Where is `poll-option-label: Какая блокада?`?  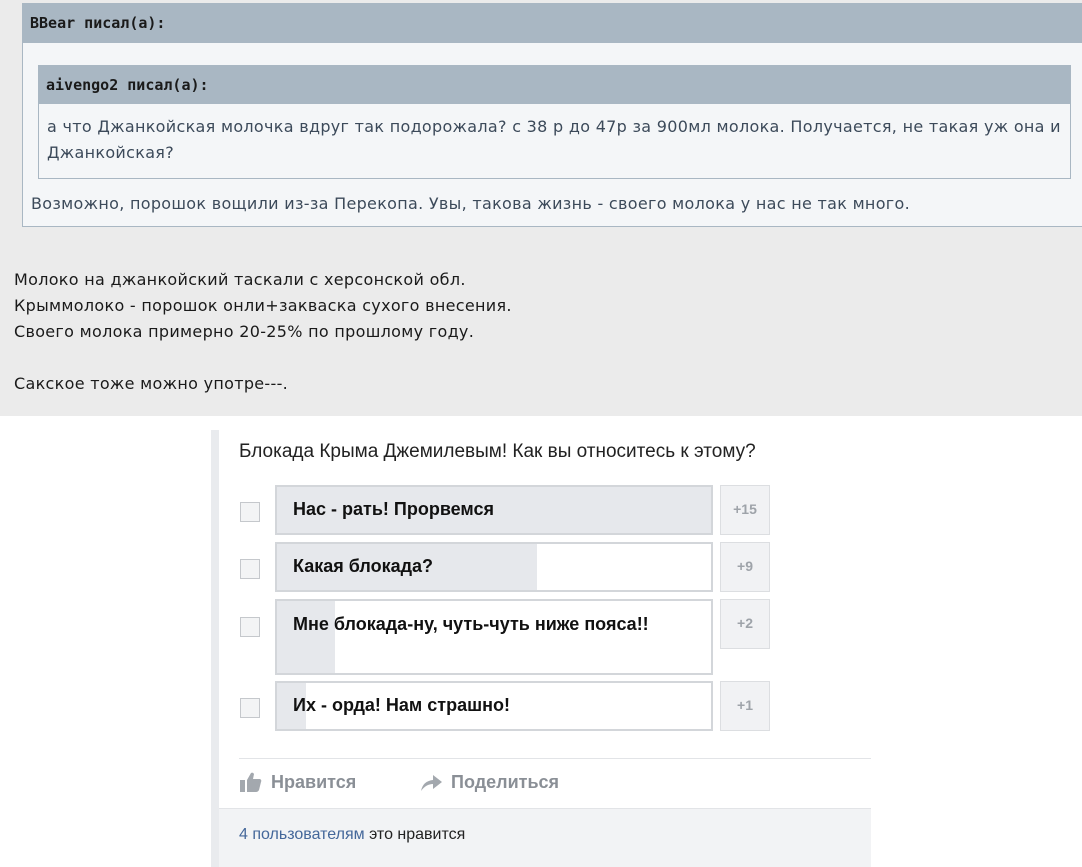
poll-option-label: Какая блокада? is located at coordinates (363, 566).